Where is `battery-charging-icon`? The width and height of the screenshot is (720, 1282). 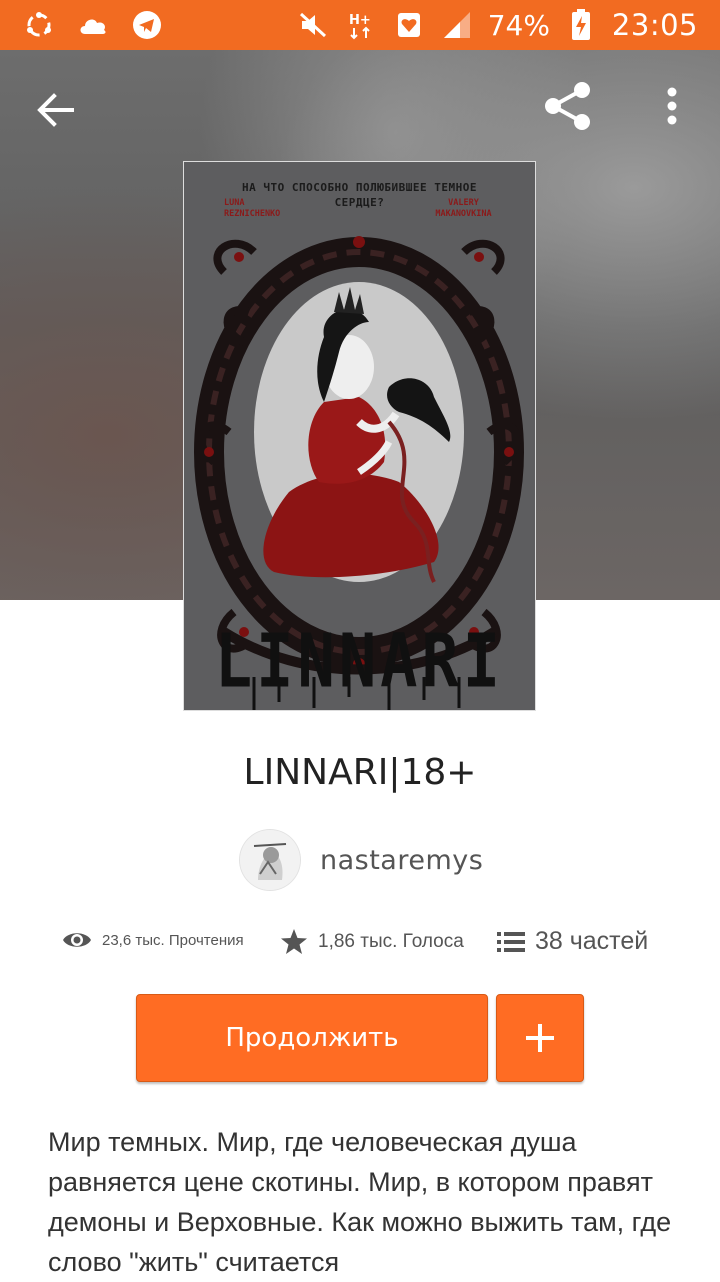
battery-charging-icon is located at coordinates (581, 24).